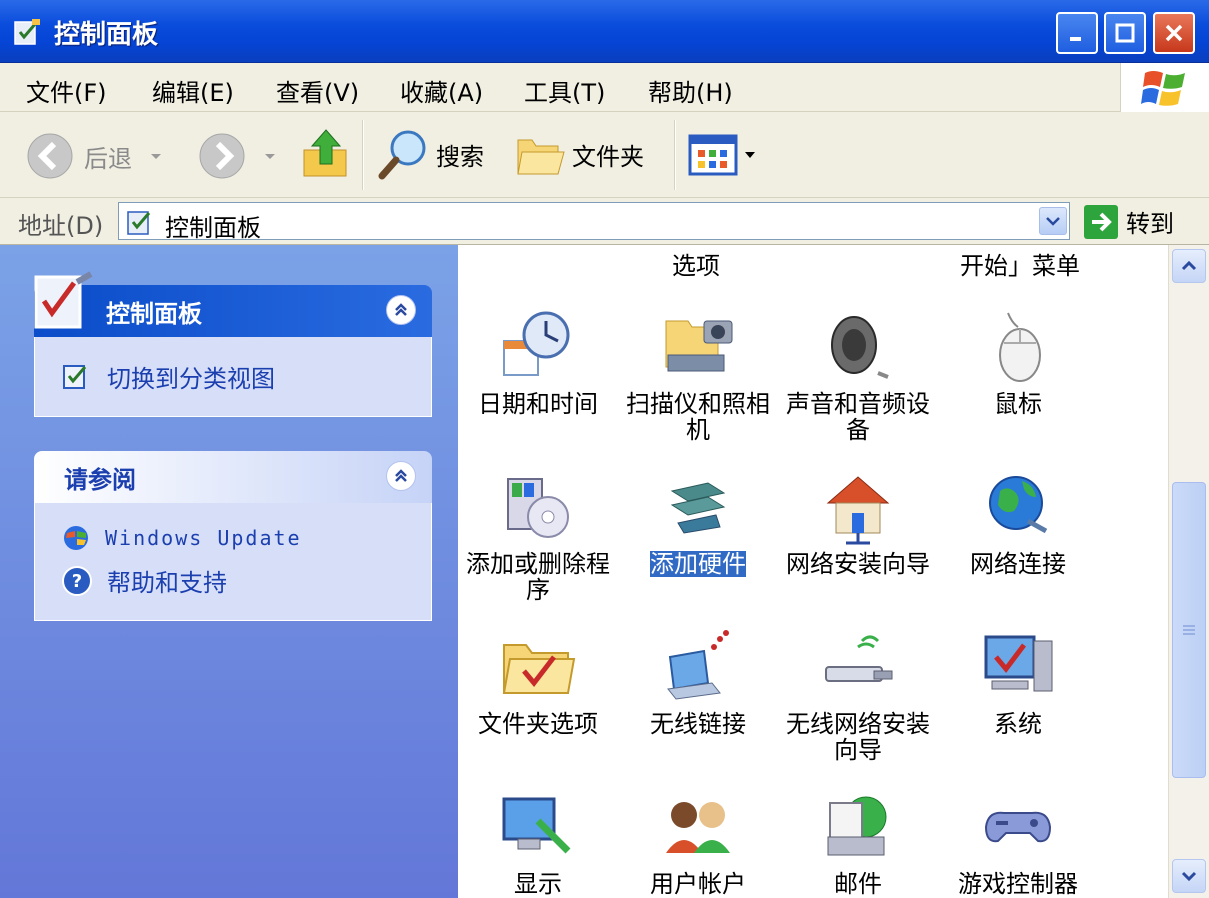  I want to click on item-label: 系统, so click(1018, 724).